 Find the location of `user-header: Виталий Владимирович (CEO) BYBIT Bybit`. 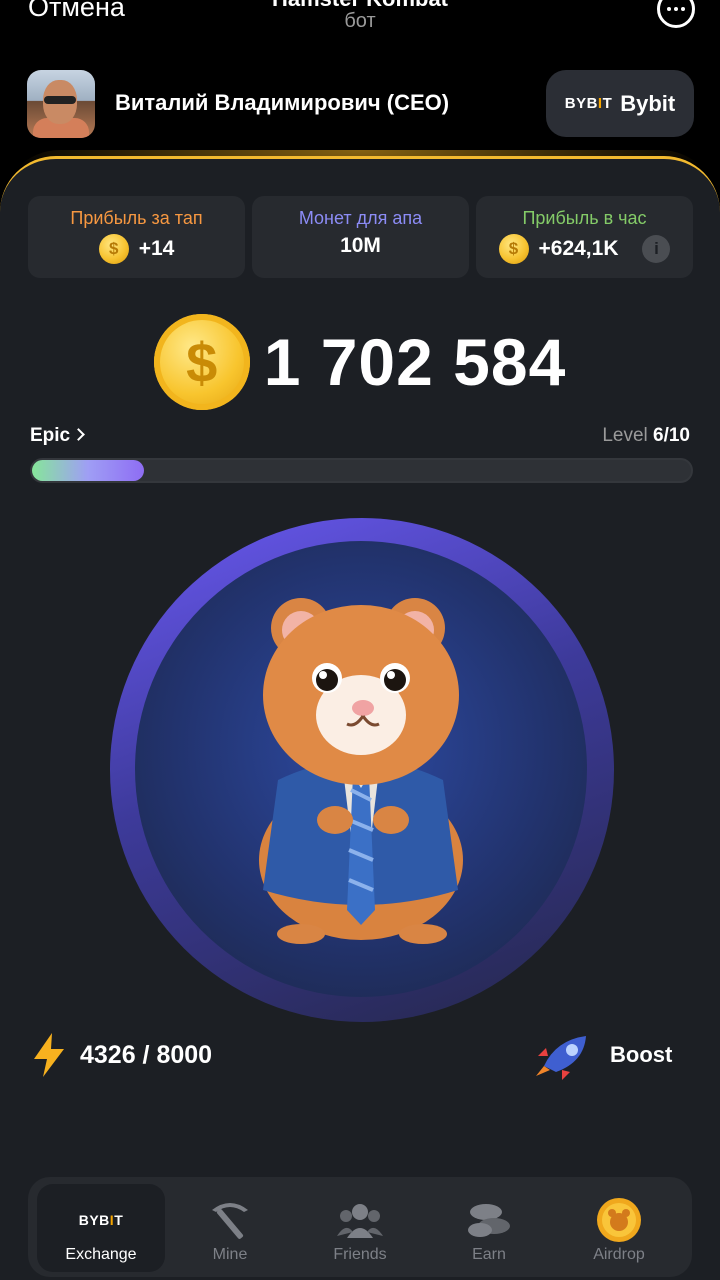

user-header: Виталий Владимирович (CEO) BYBIT Bybit is located at coordinates (360, 105).